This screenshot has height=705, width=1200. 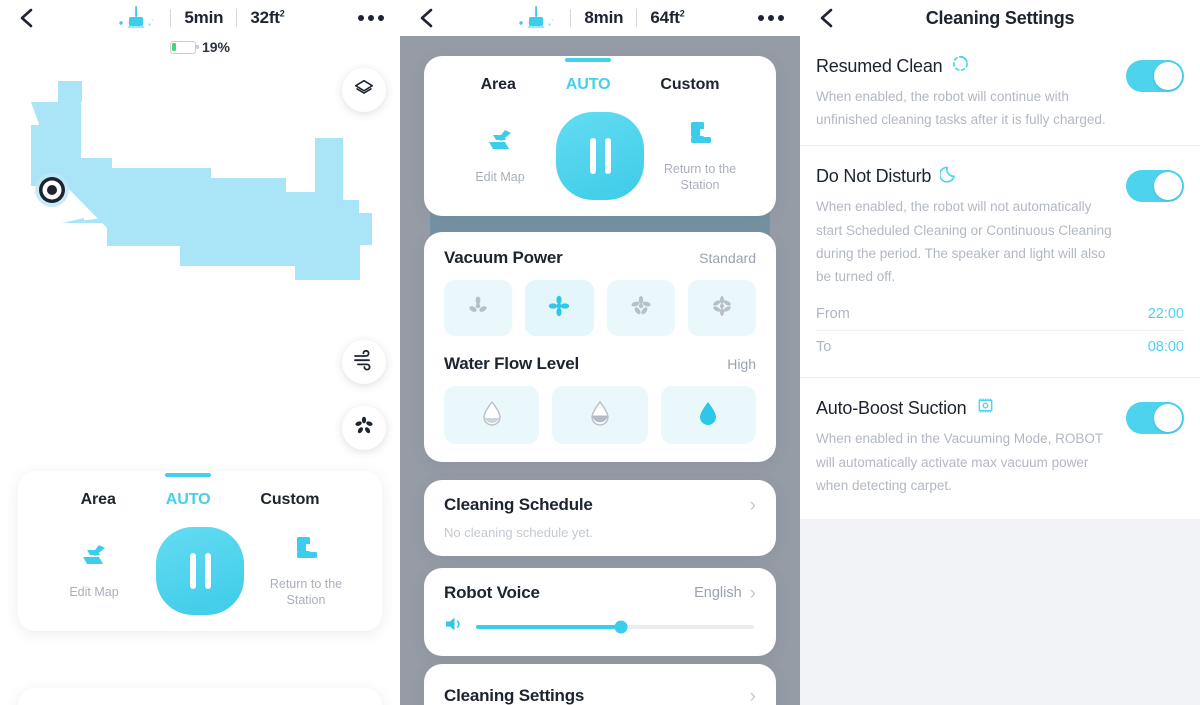 I want to click on right-empty-area, so click(x=1000, y=611).